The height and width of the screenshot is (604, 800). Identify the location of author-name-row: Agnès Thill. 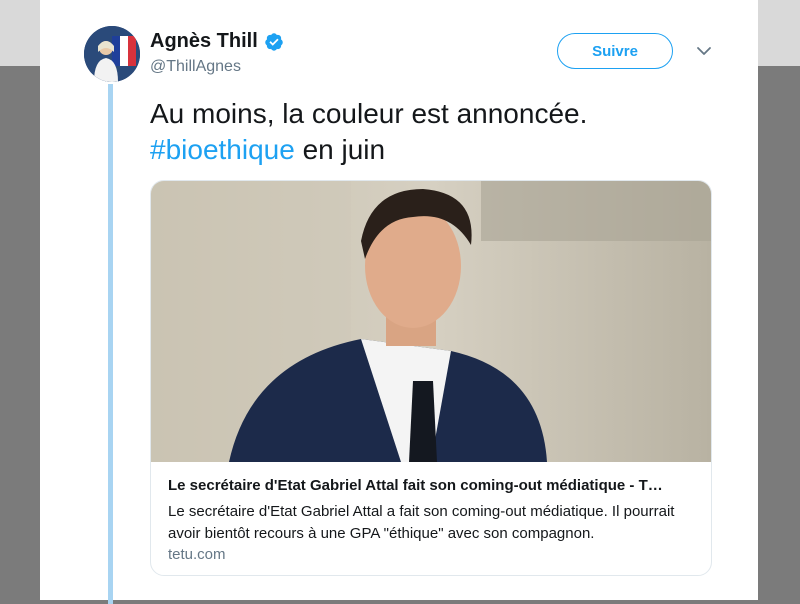
(217, 41).